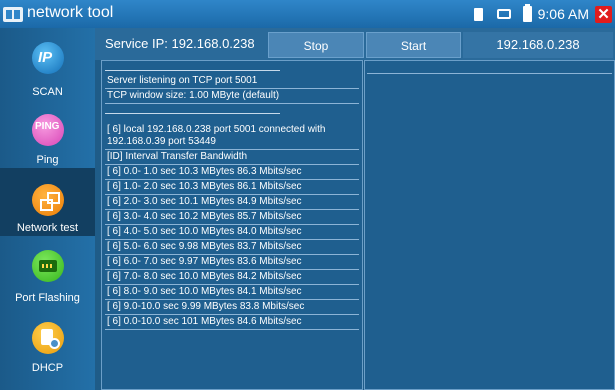 The width and height of the screenshot is (615, 390). Describe the element at coordinates (13, 14) in the screenshot. I see `app-icon` at that location.